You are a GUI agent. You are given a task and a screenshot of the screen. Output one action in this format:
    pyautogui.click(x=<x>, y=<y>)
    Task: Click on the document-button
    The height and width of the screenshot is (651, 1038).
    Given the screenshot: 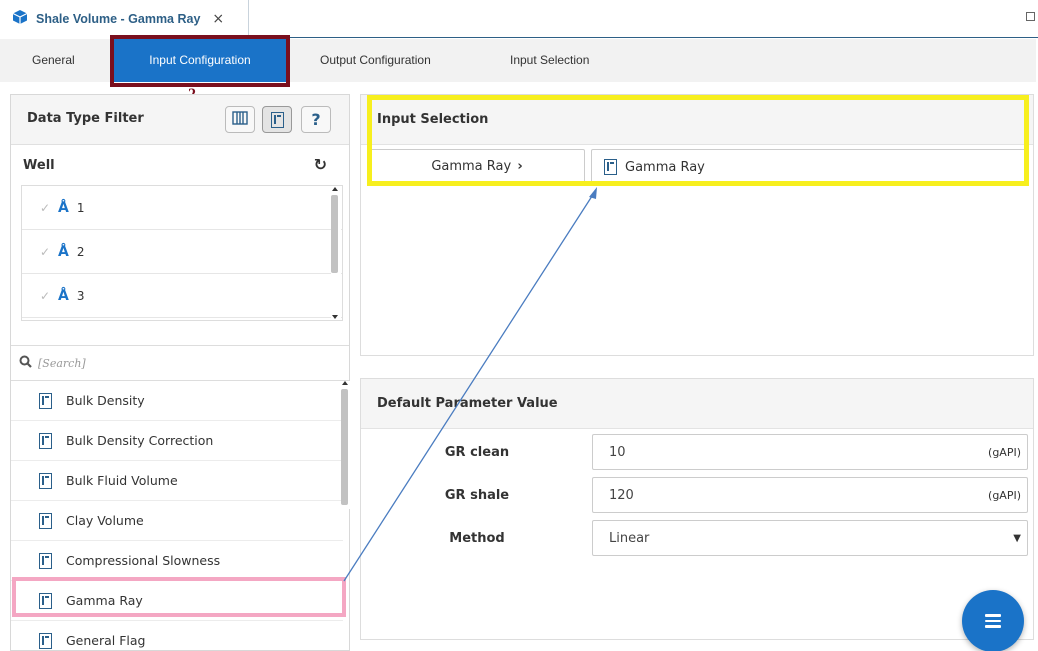 What is the action you would take?
    pyautogui.click(x=277, y=119)
    